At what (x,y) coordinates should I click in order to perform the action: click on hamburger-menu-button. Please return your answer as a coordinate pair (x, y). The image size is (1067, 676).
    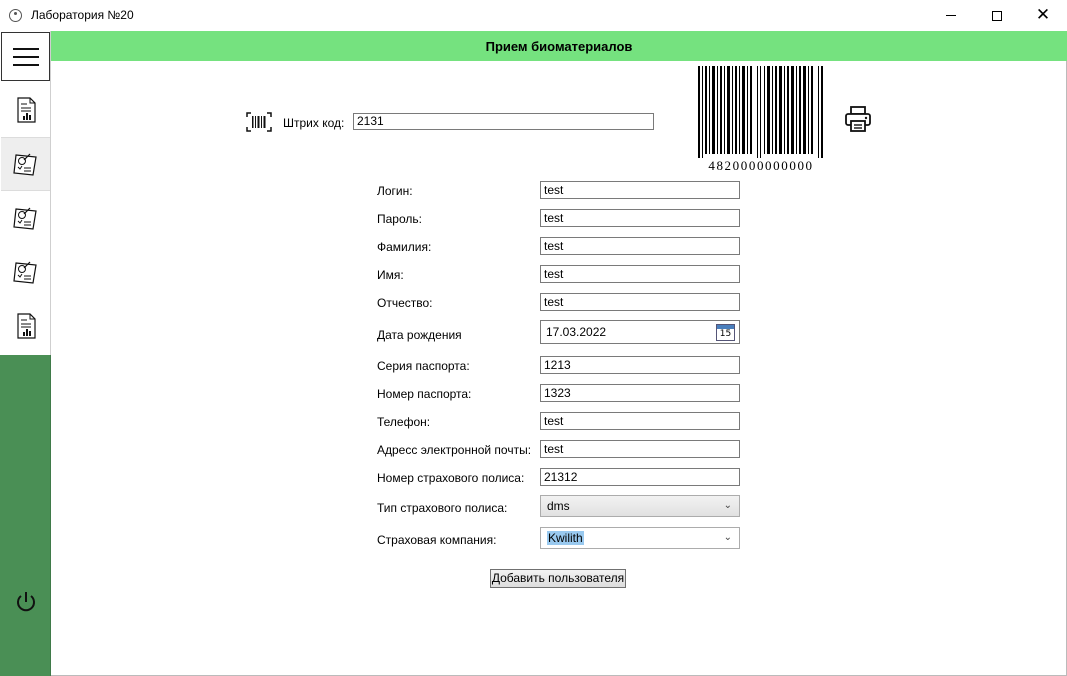
    Looking at the image, I should click on (25, 56).